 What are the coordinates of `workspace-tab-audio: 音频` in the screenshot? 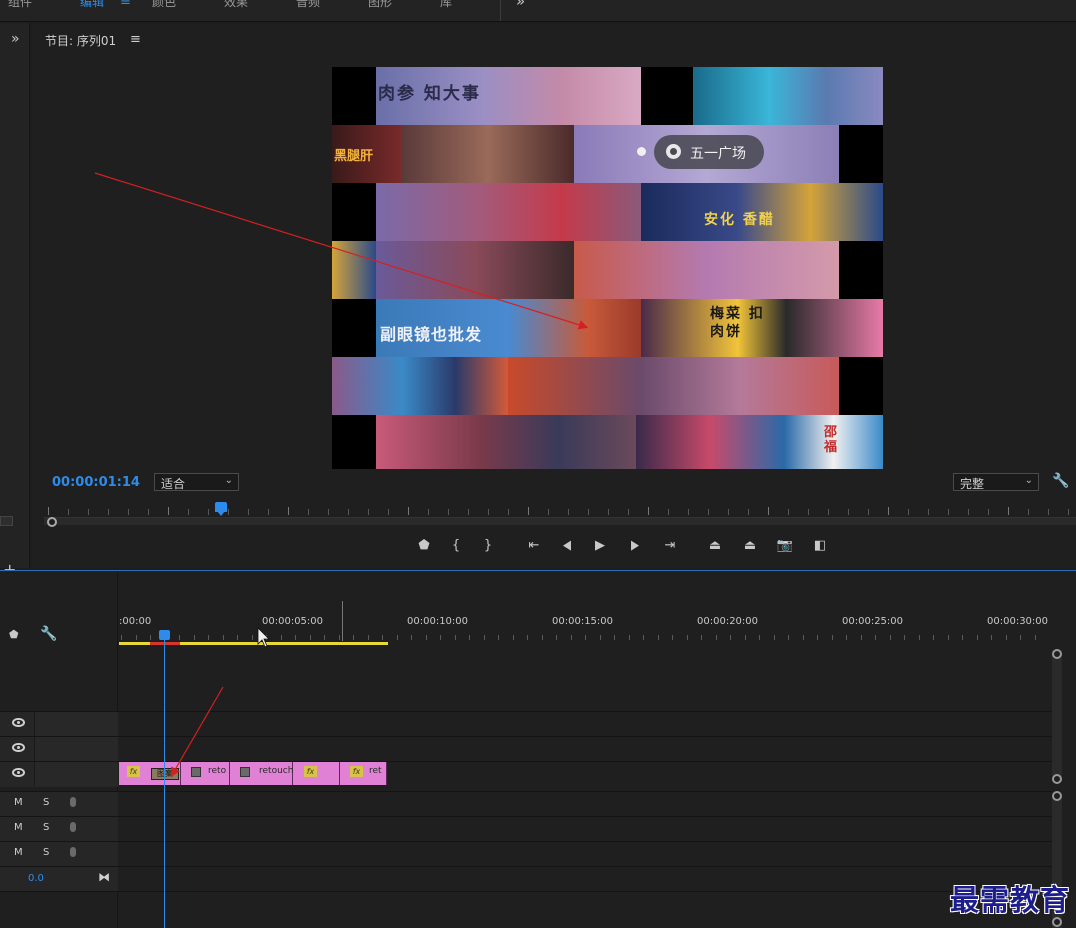 It's located at (308, 5).